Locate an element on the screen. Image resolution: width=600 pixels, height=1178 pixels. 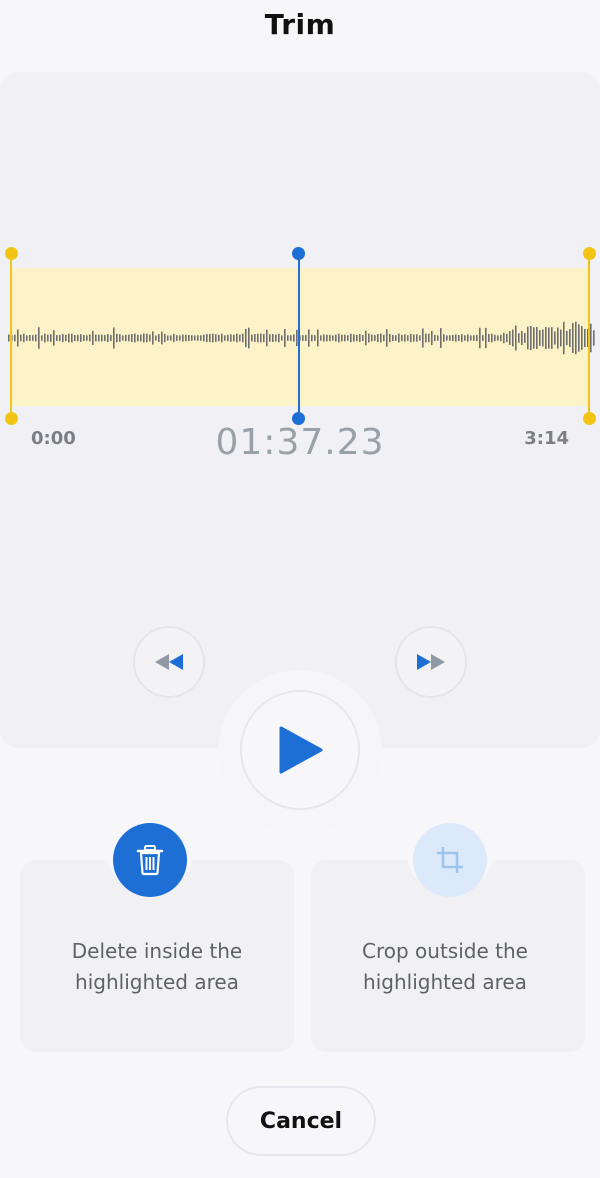
crop-button is located at coordinates (450, 860).